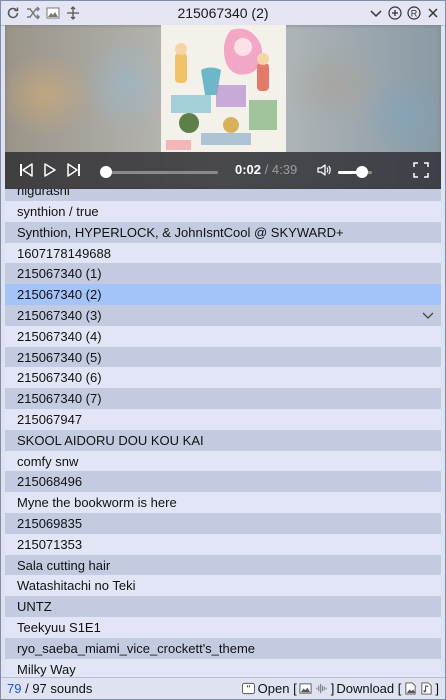 The width and height of the screenshot is (446, 700). I want to click on close-icon, so click(433, 12).